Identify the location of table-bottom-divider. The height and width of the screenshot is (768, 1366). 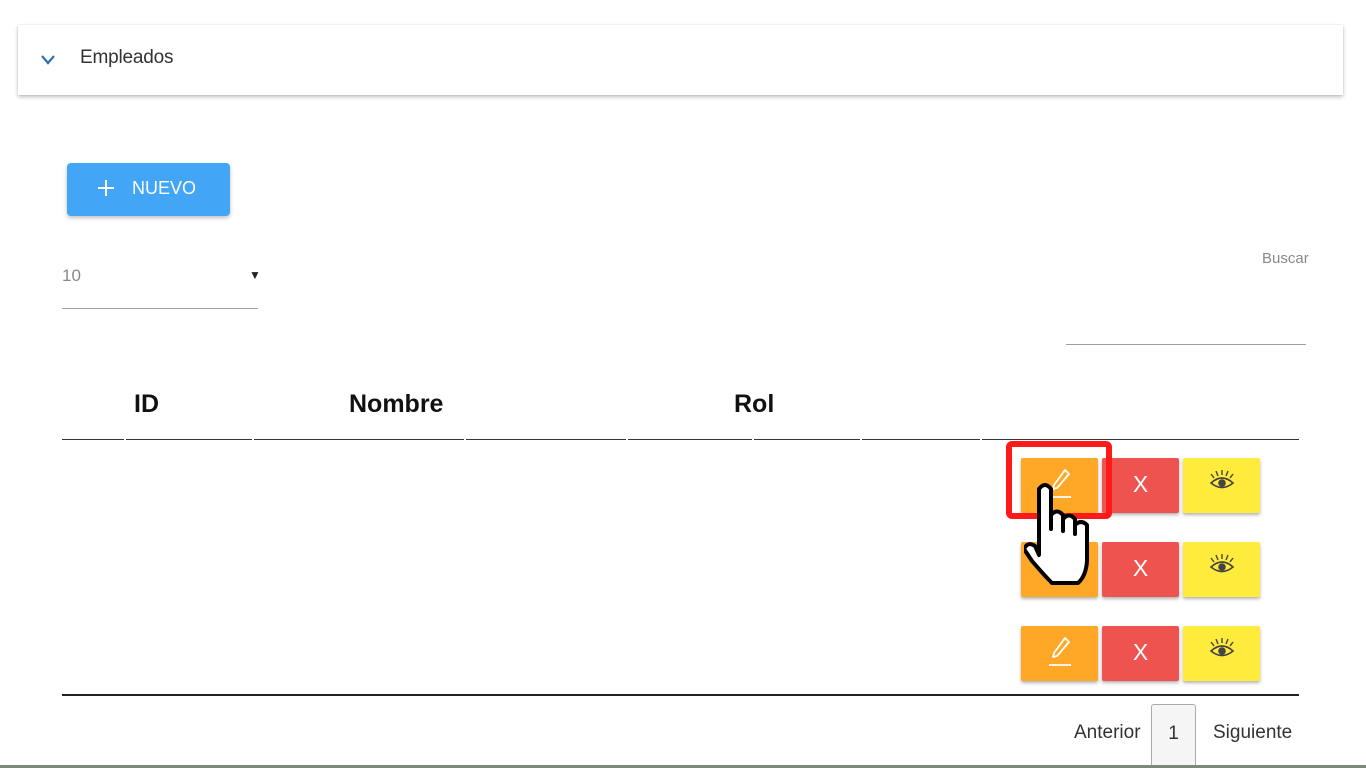
(680, 695).